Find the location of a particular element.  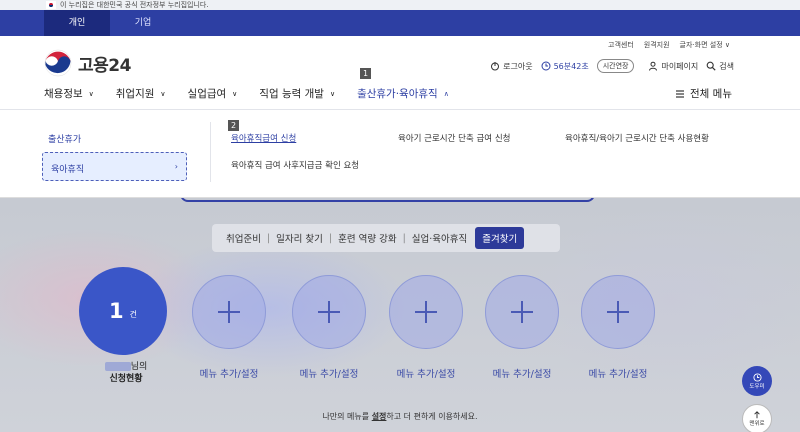

gov-banner-text: 이 누리집은 대한민국 공식 전자정부 누리집입니다. is located at coordinates (134, 5).